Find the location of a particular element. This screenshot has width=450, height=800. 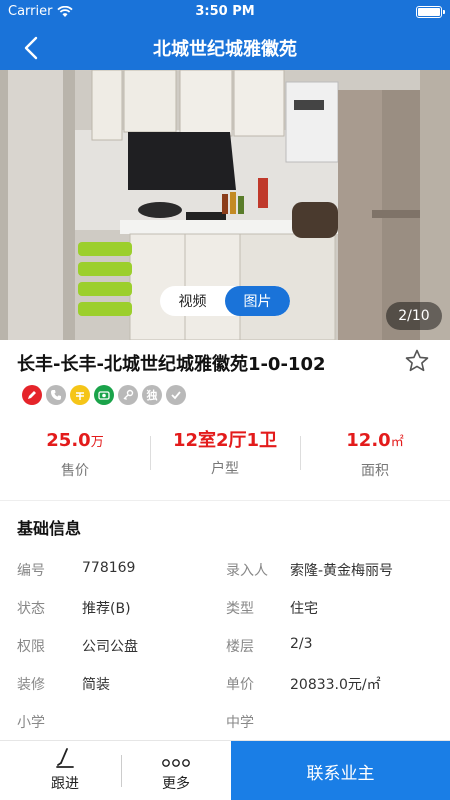

info-key: 小学 is located at coordinates (31, 723).